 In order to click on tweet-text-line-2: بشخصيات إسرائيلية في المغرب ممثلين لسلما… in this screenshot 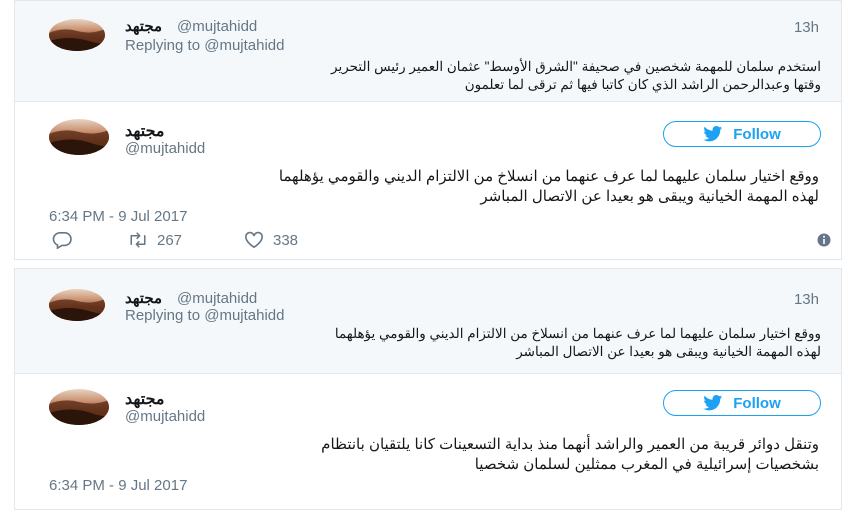, I will do `click(646, 464)`.